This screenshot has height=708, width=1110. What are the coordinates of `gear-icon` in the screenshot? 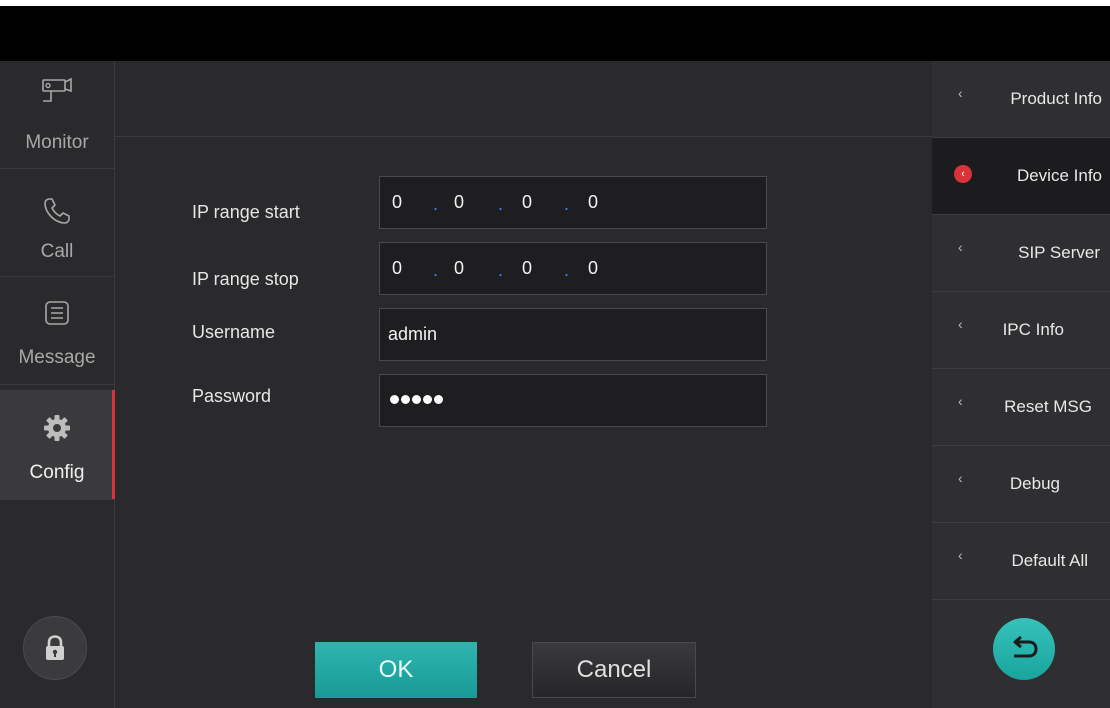 It's located at (57, 428).